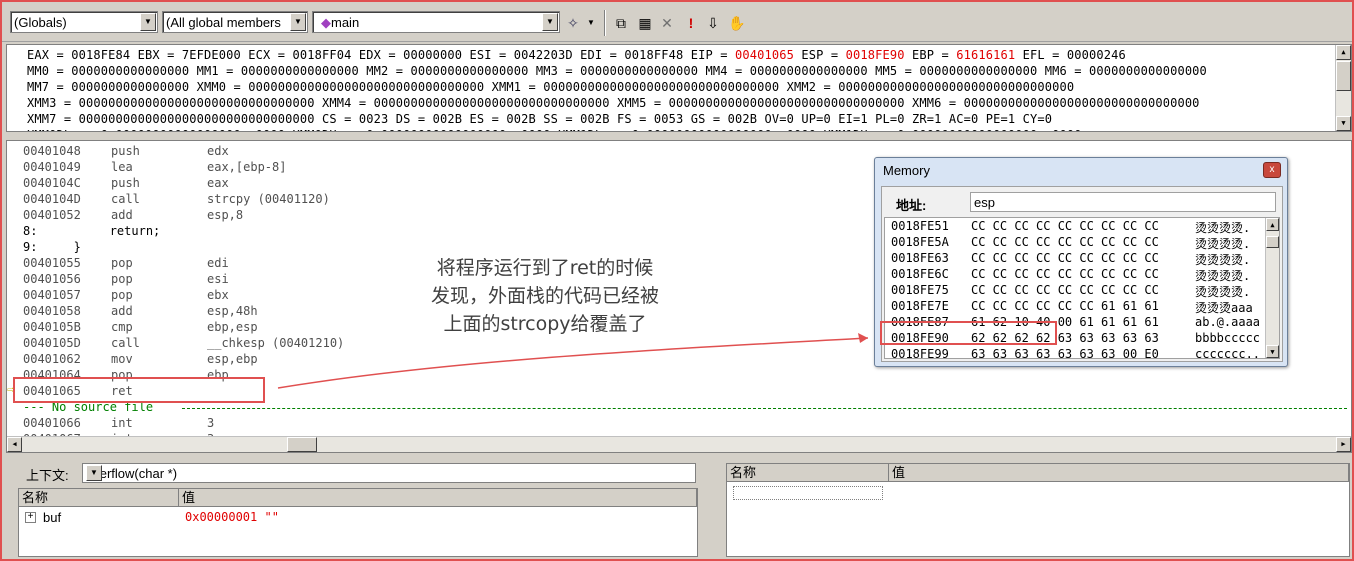 This screenshot has height=561, width=1354. What do you see at coordinates (808, 493) in the screenshot?
I see `watch-new-entry` at bounding box center [808, 493].